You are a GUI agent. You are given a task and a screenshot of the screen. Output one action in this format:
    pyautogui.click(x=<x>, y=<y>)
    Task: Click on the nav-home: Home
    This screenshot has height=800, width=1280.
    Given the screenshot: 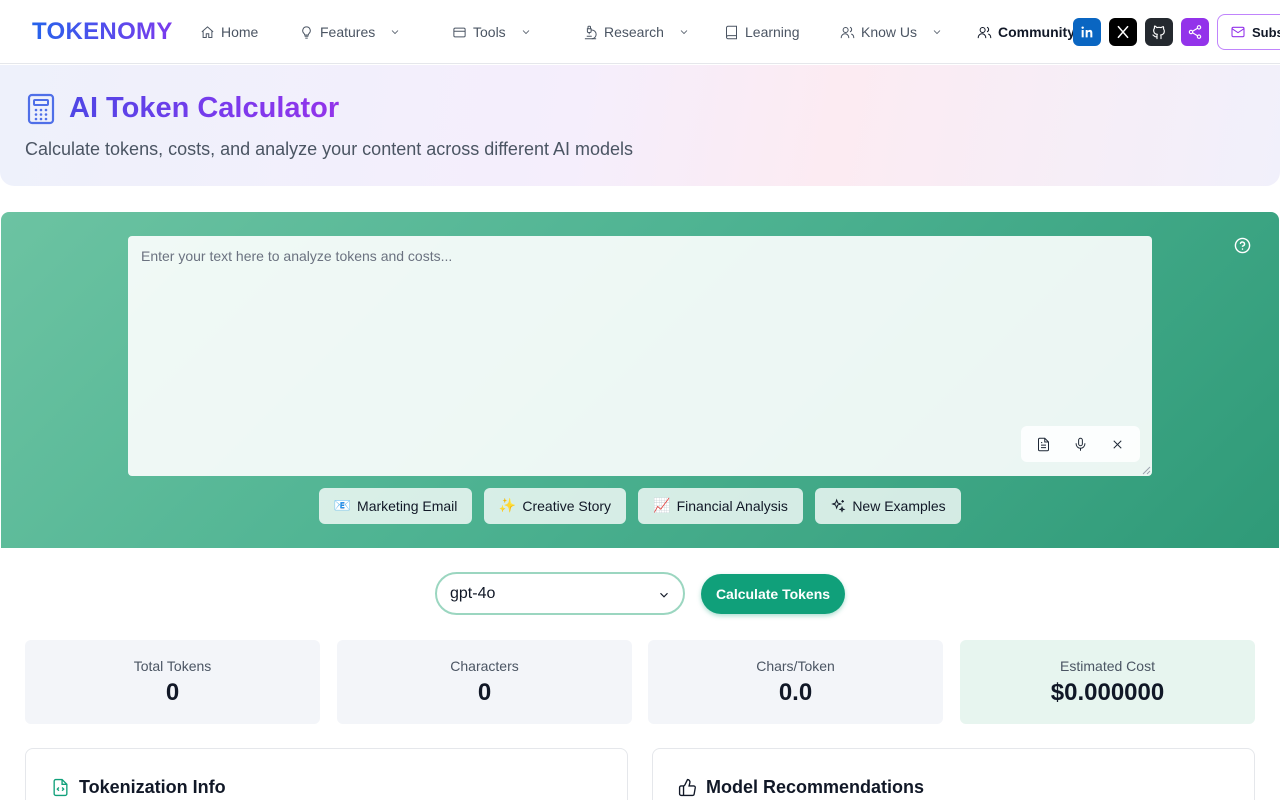 What is the action you would take?
    pyautogui.click(x=229, y=32)
    